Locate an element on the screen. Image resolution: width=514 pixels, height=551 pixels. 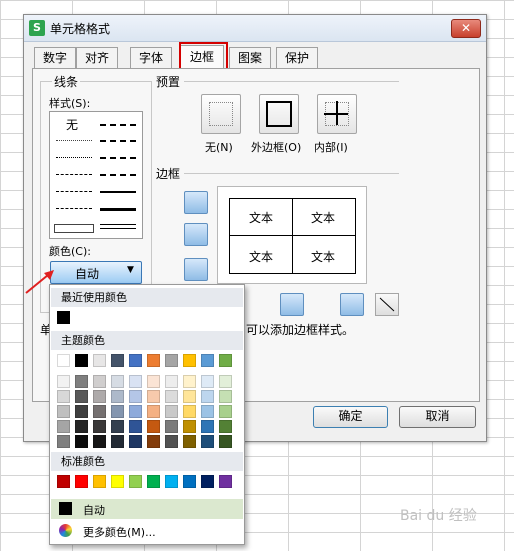
border-bottom-button is located at coordinates (196, 269).